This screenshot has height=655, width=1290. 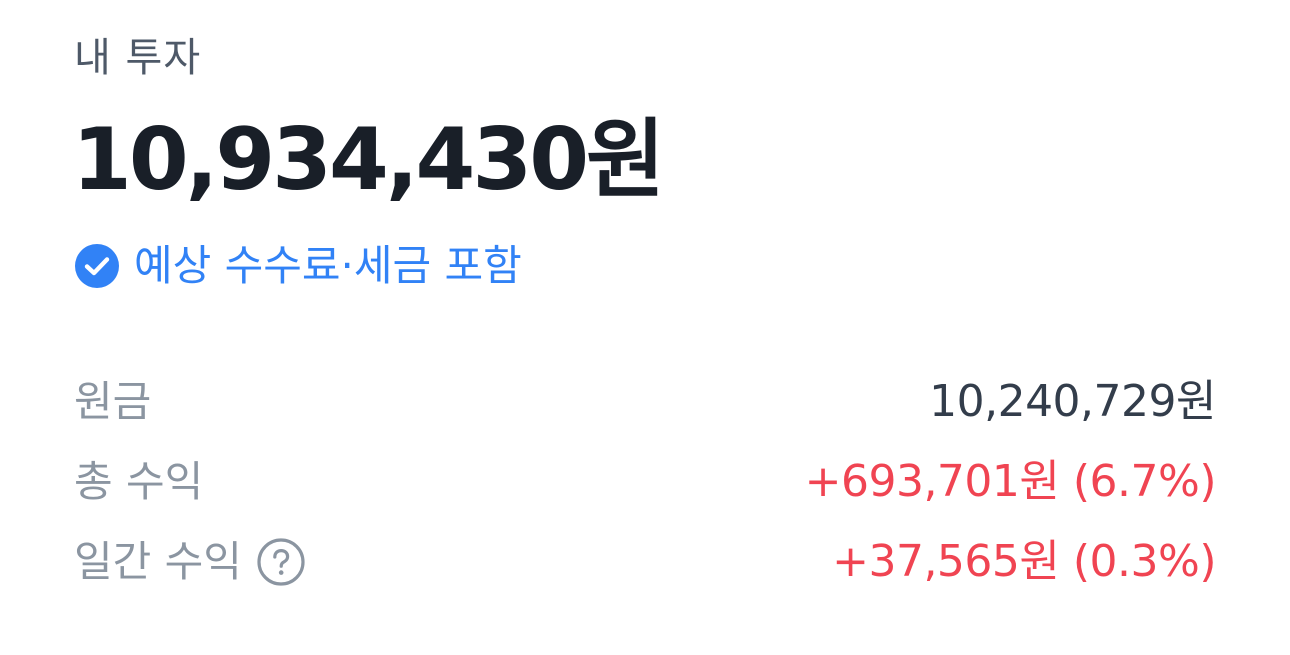 I want to click on question-circle-icon, so click(x=281, y=562).